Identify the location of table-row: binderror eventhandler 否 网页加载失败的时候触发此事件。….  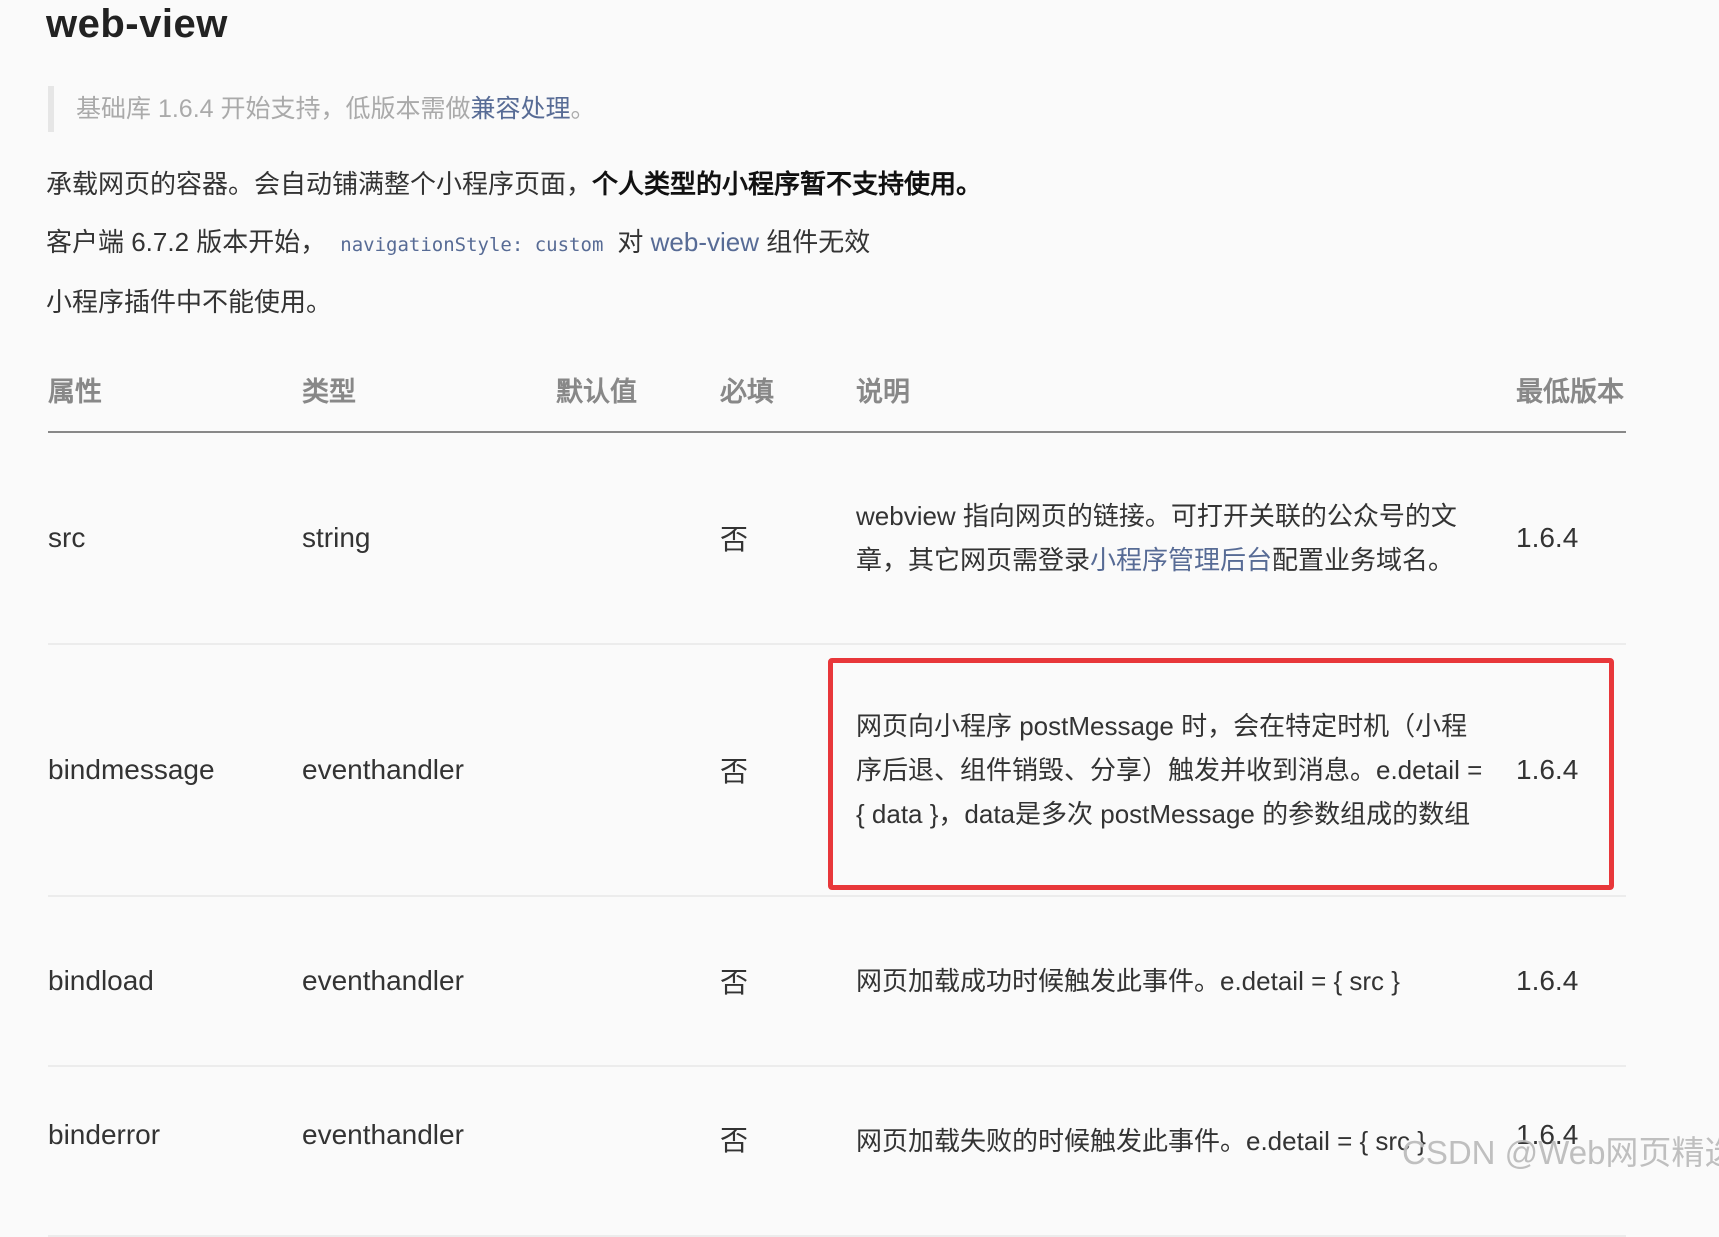
(837, 1151).